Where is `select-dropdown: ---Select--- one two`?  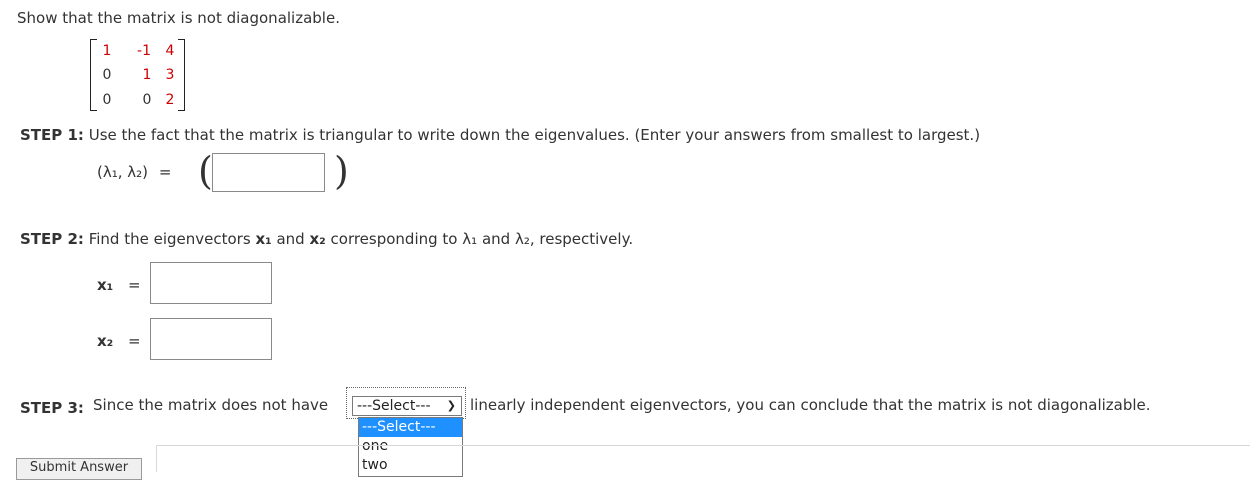
select-dropdown: ---Select--- one two is located at coordinates (410, 447).